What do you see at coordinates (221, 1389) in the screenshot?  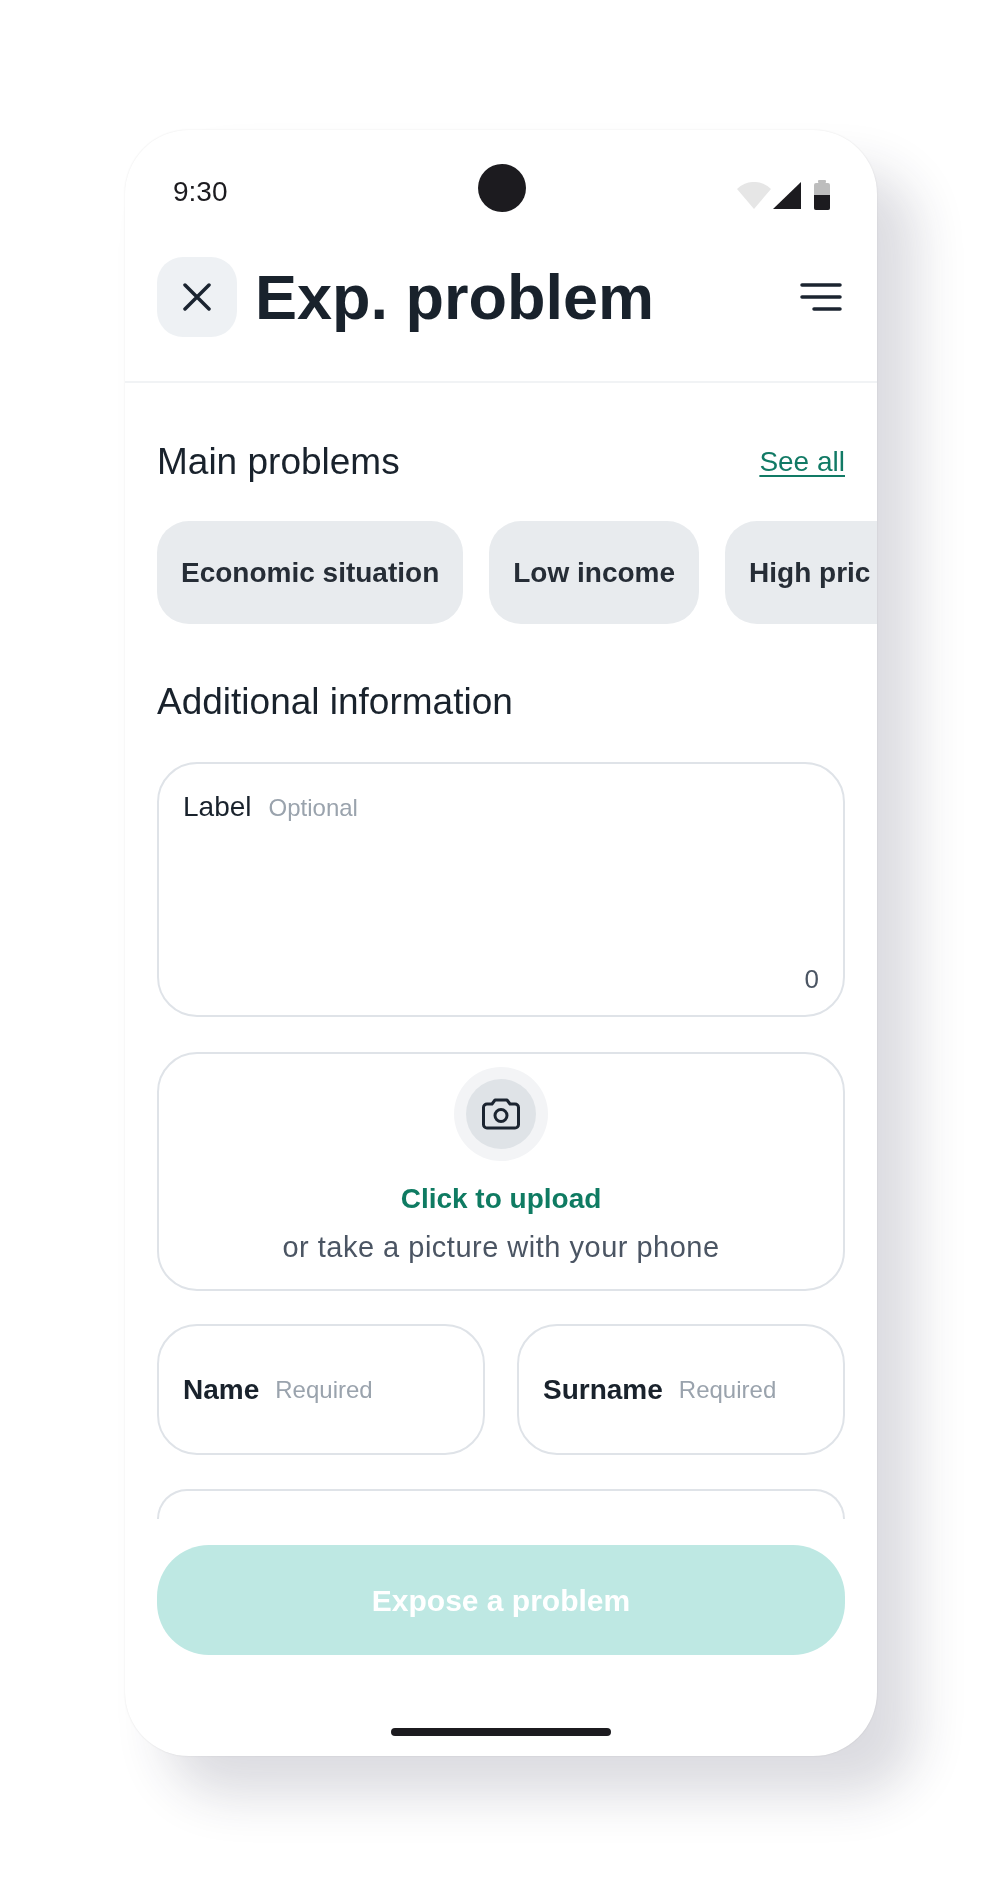 I see `field-label: Name` at bounding box center [221, 1389].